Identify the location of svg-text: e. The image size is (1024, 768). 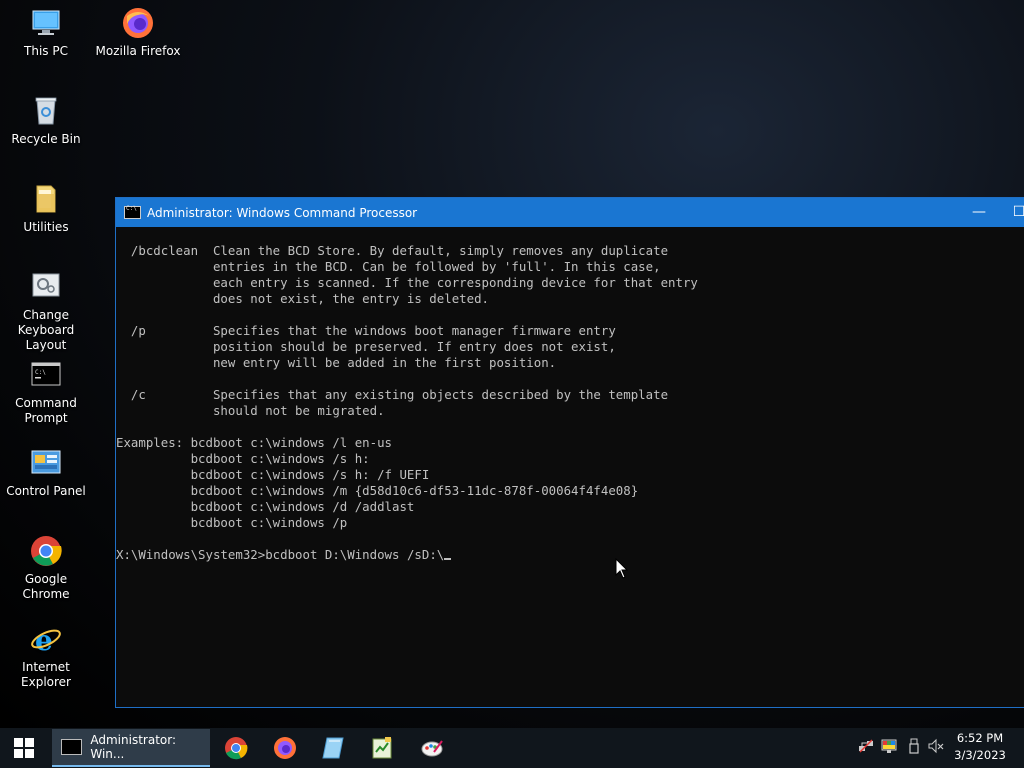
(44, 640).